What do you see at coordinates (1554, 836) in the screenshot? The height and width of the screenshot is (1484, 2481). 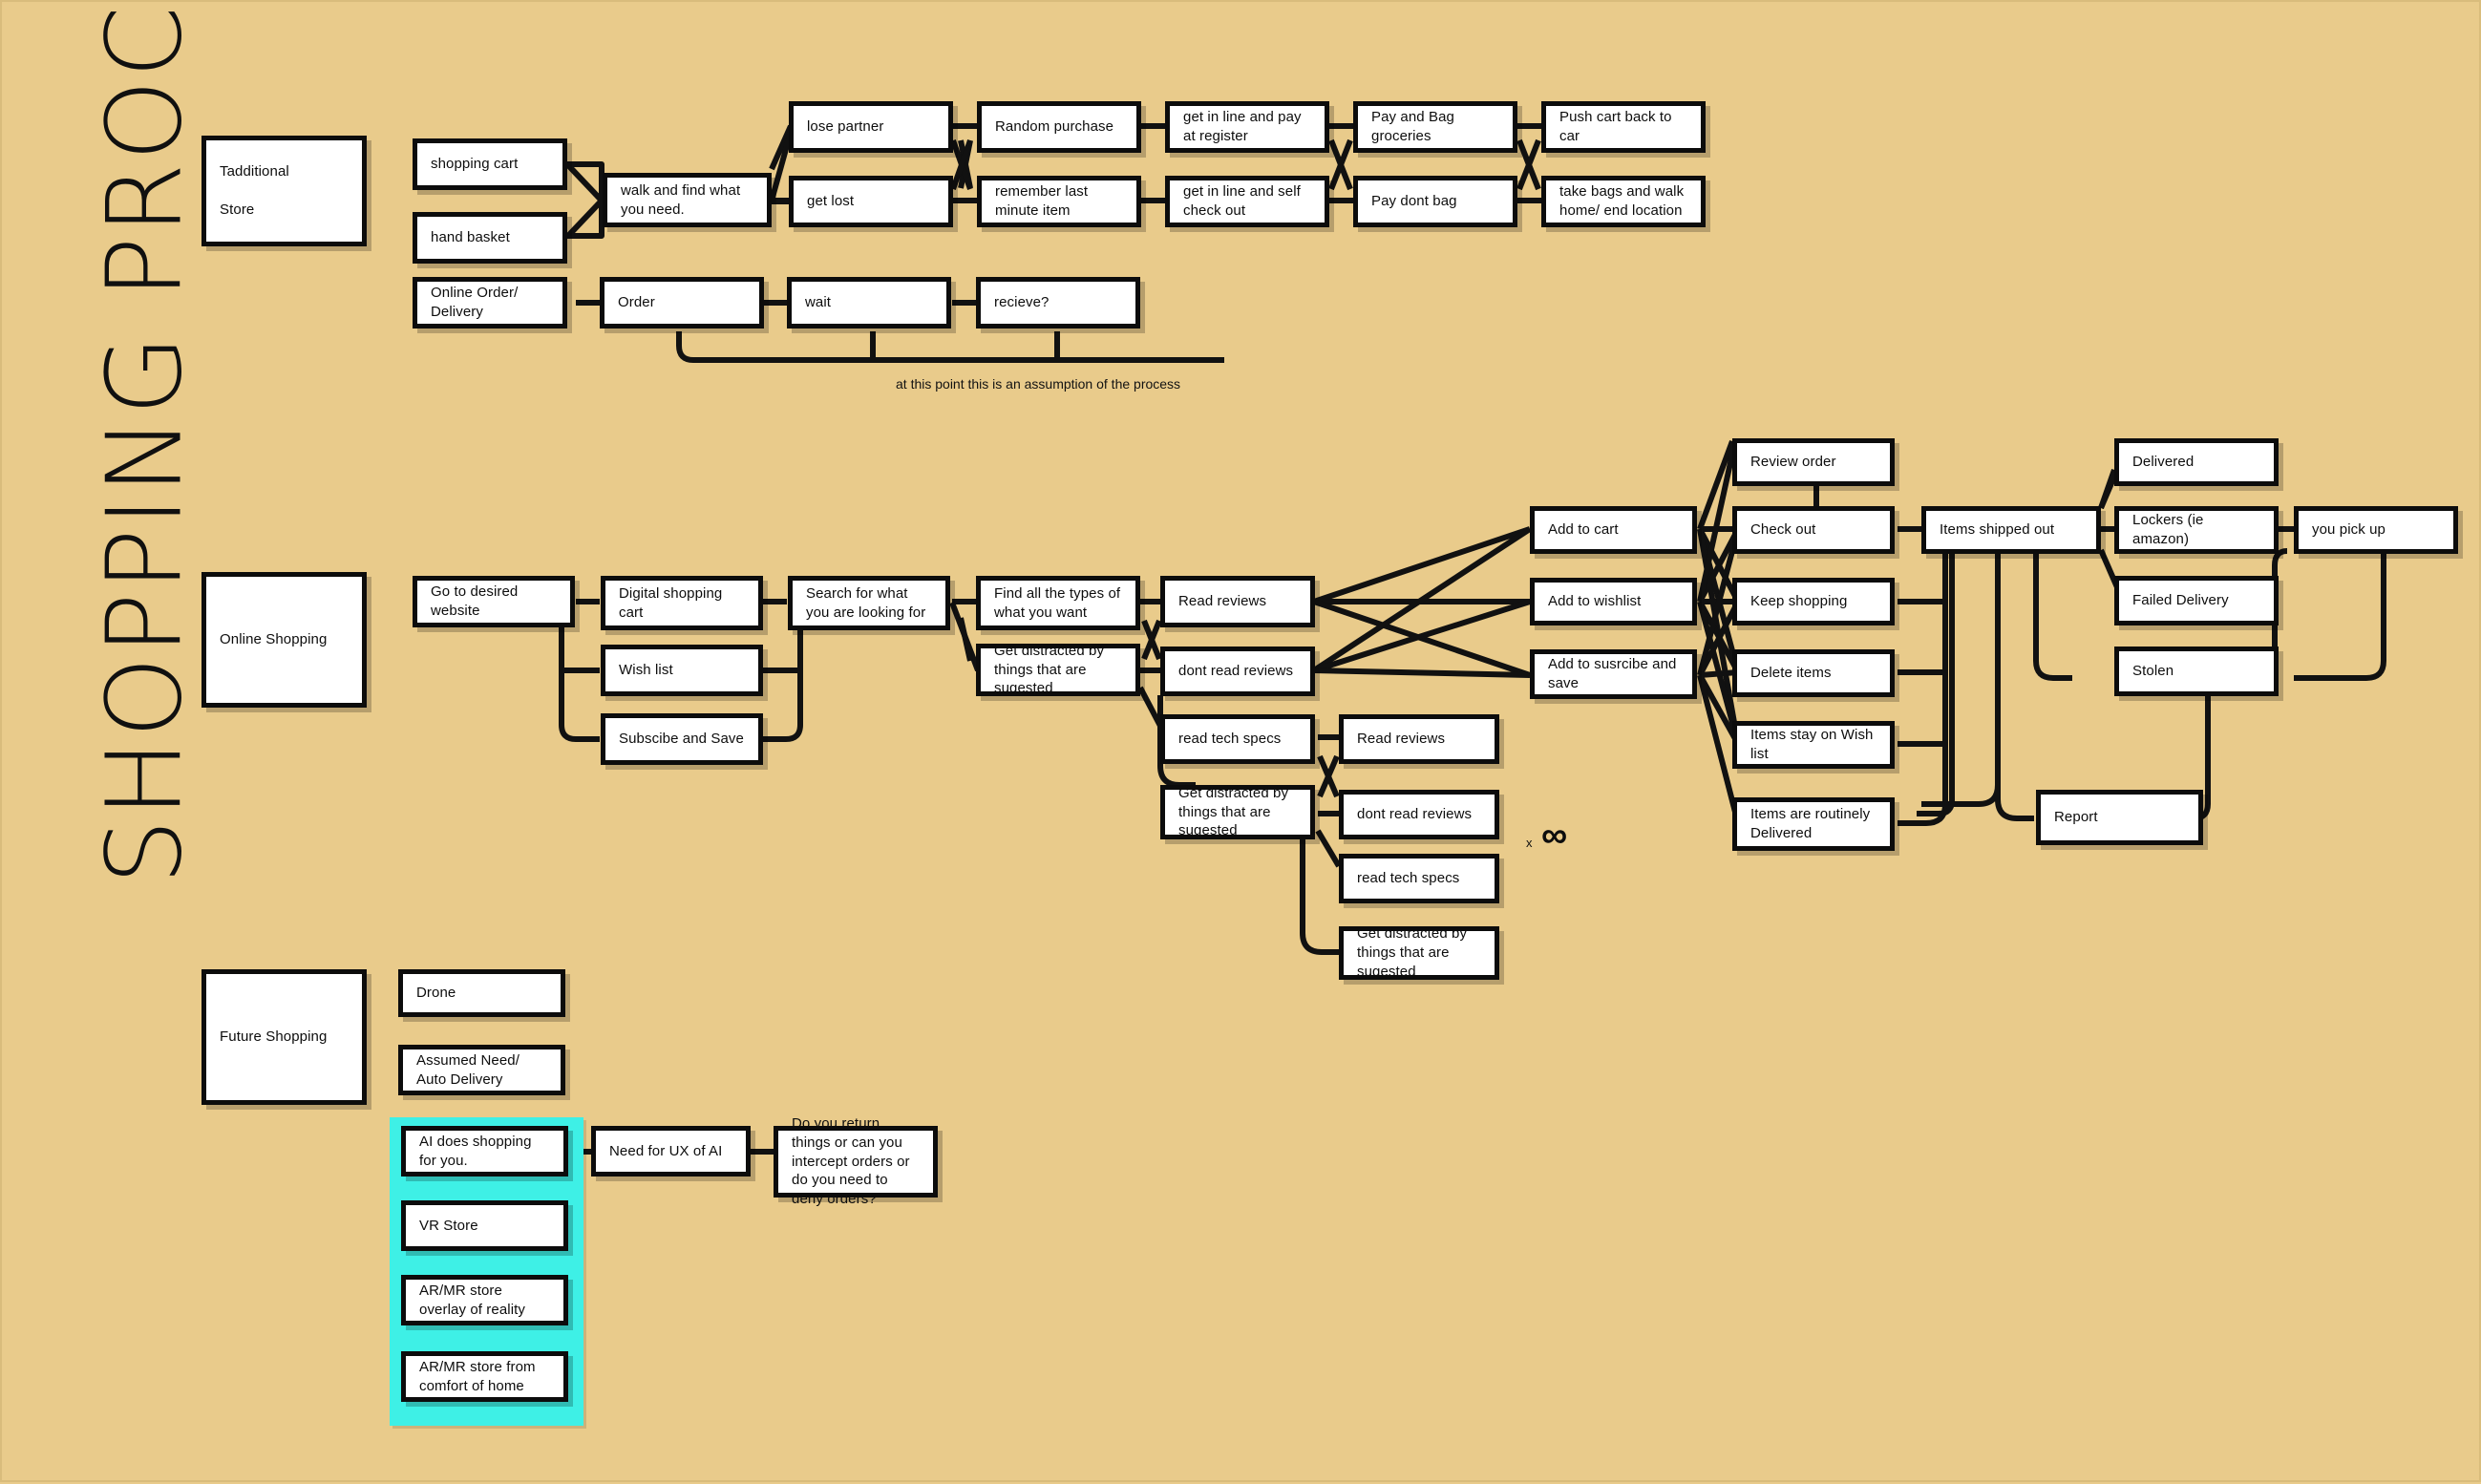 I see `infinity-symbol: ∞` at bounding box center [1554, 836].